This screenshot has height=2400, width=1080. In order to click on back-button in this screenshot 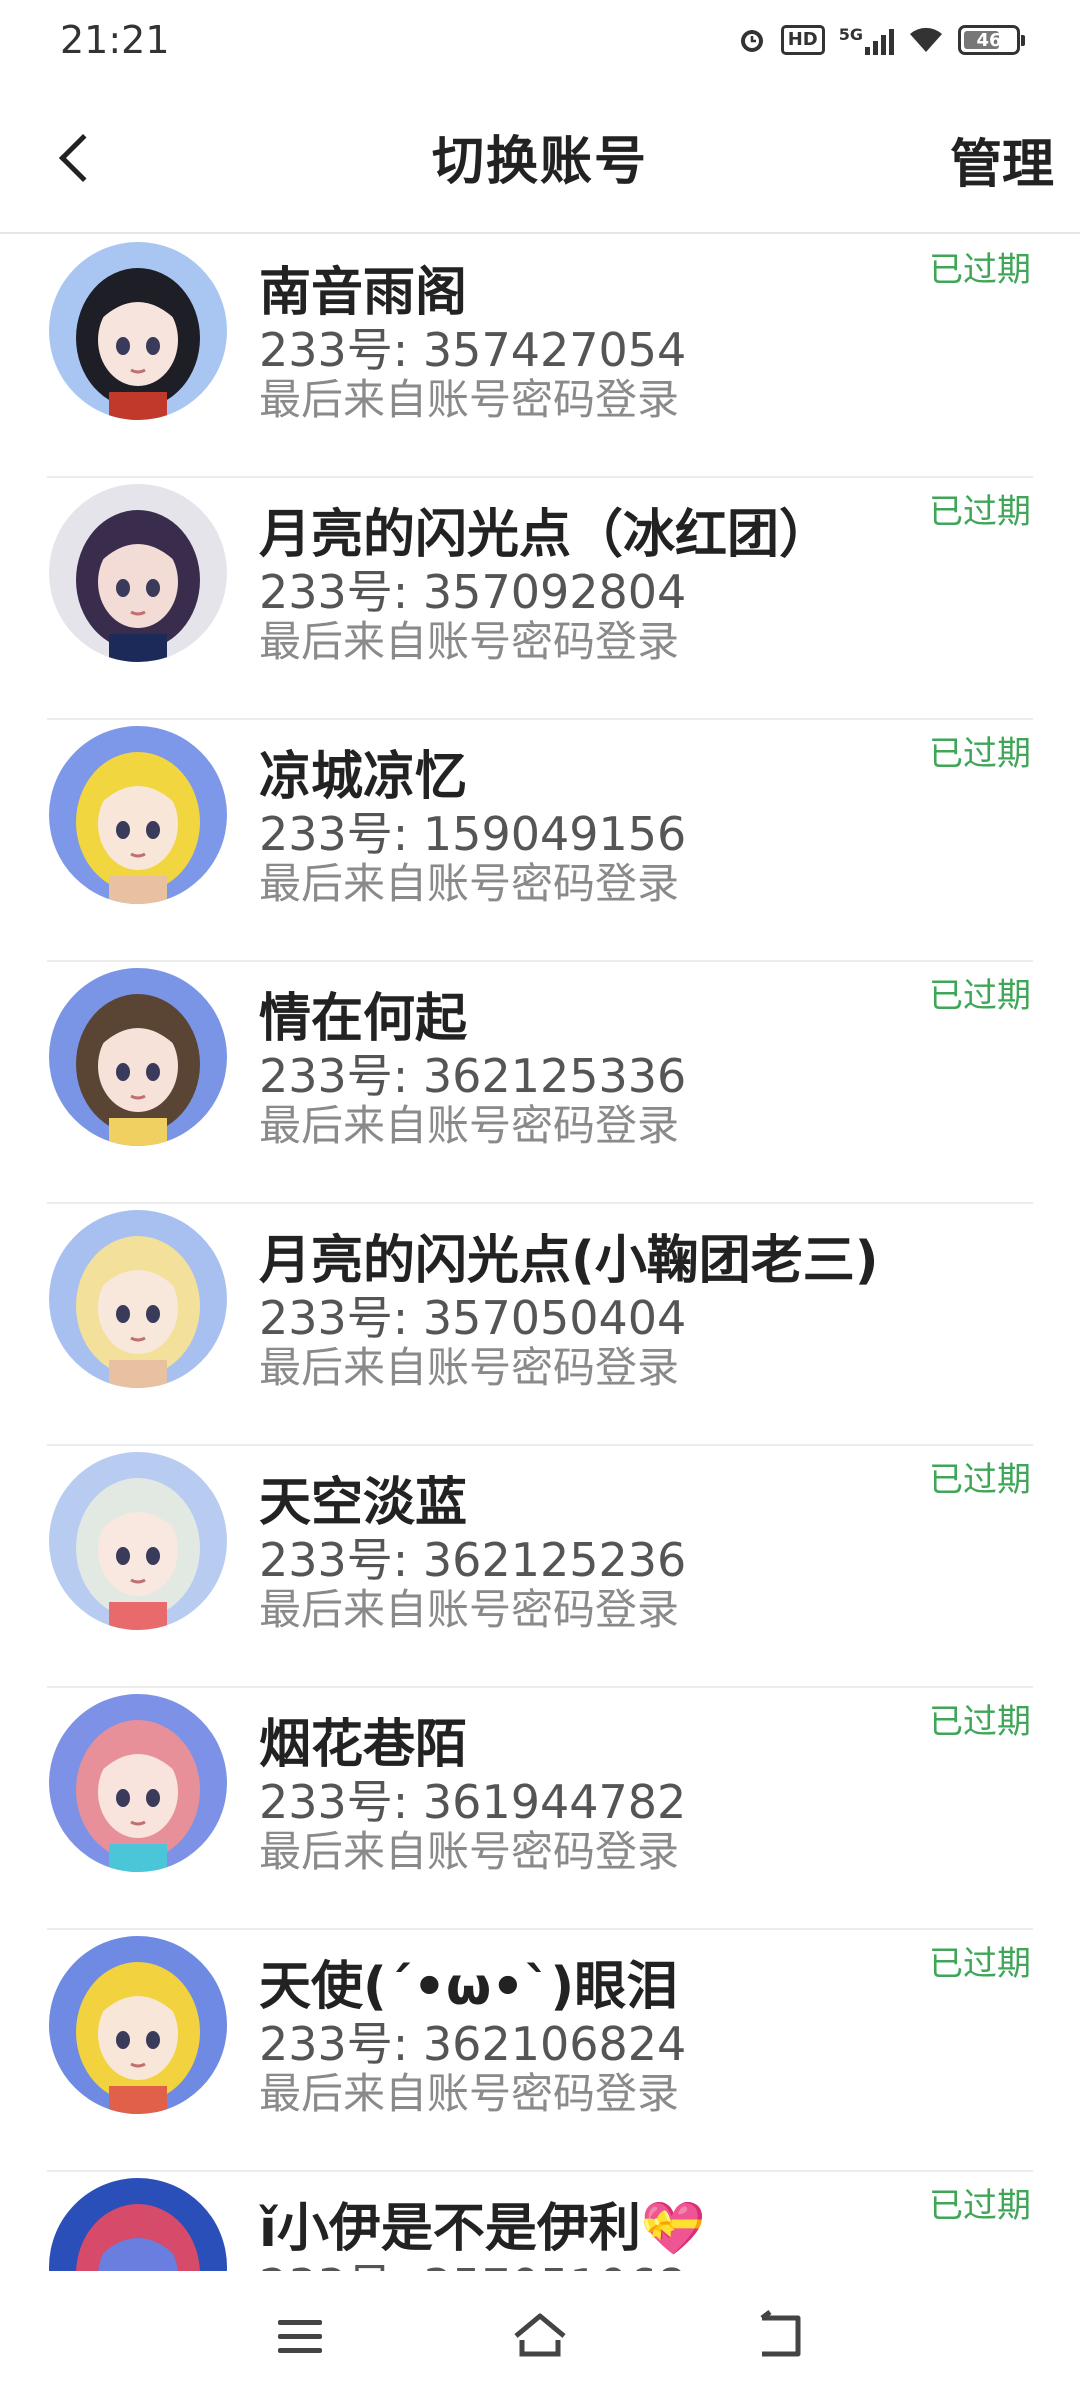, I will do `click(75, 158)`.